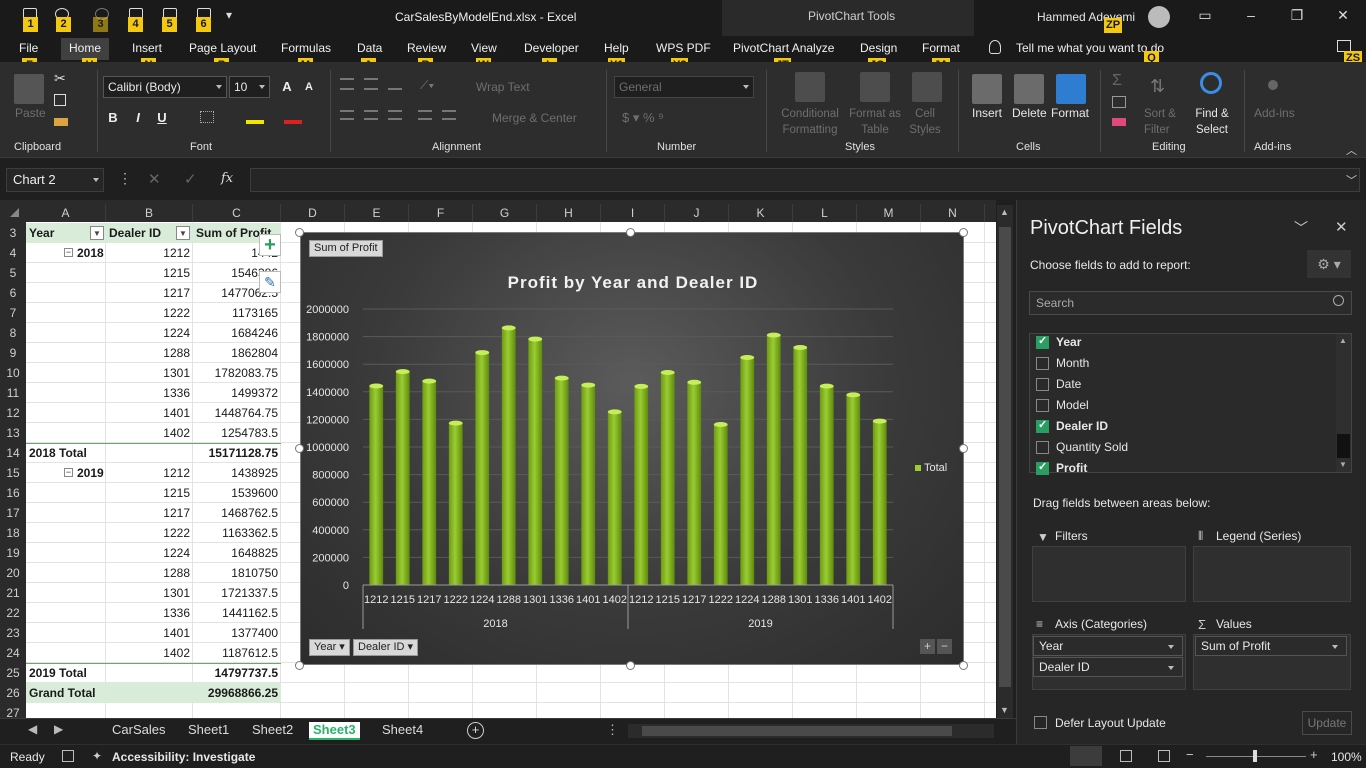 This screenshot has width=1366, height=768. I want to click on row-header: 15, so click(13, 473).